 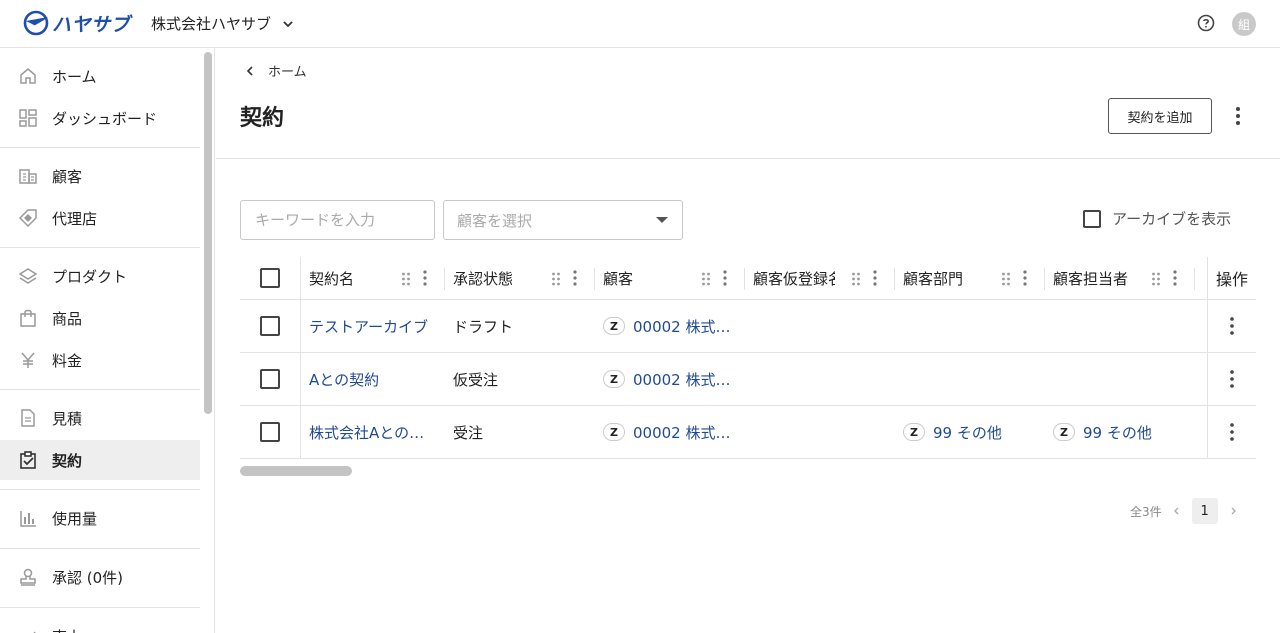 I want to click on column-header-contract-name: 契約名, so click(x=373, y=278).